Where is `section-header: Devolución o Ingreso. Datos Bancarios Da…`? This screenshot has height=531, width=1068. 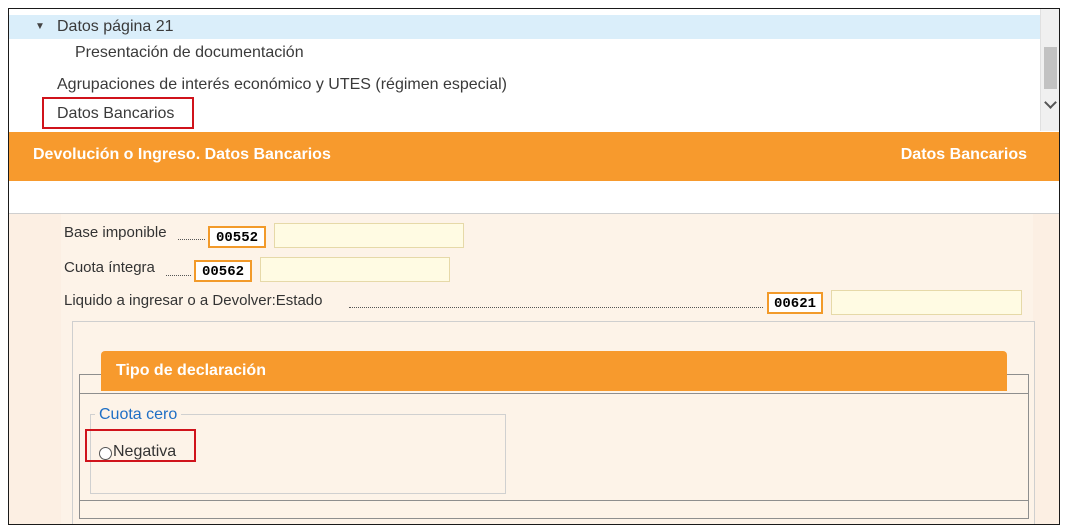
section-header: Devolución o Ingreso. Datos Bancarios Da… is located at coordinates (534, 156).